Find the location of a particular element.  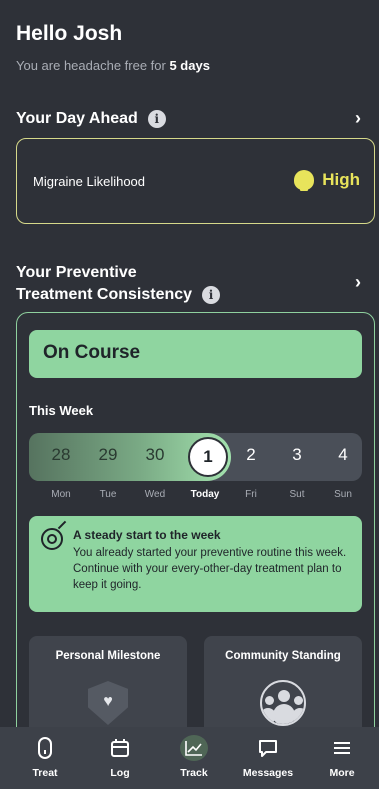

likelihood-level-text: High is located at coordinates (341, 179).